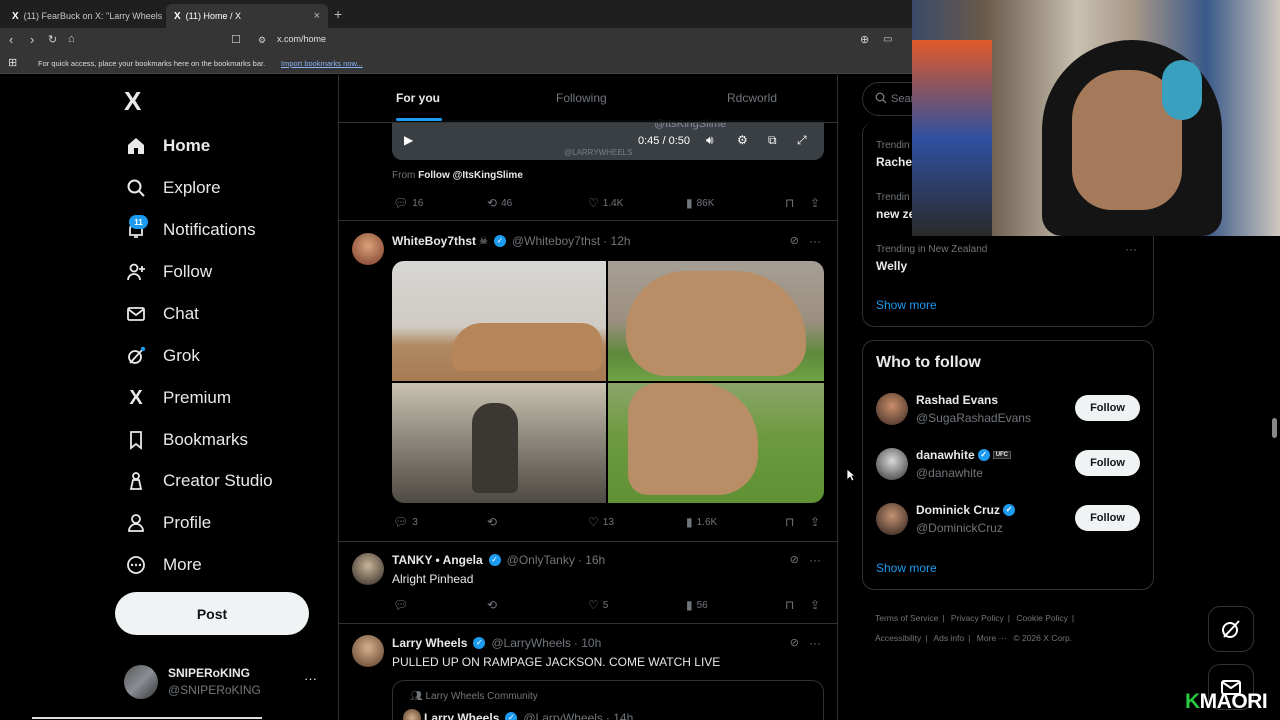  What do you see at coordinates (212, 613) in the screenshot?
I see `post-button: Post` at bounding box center [212, 613].